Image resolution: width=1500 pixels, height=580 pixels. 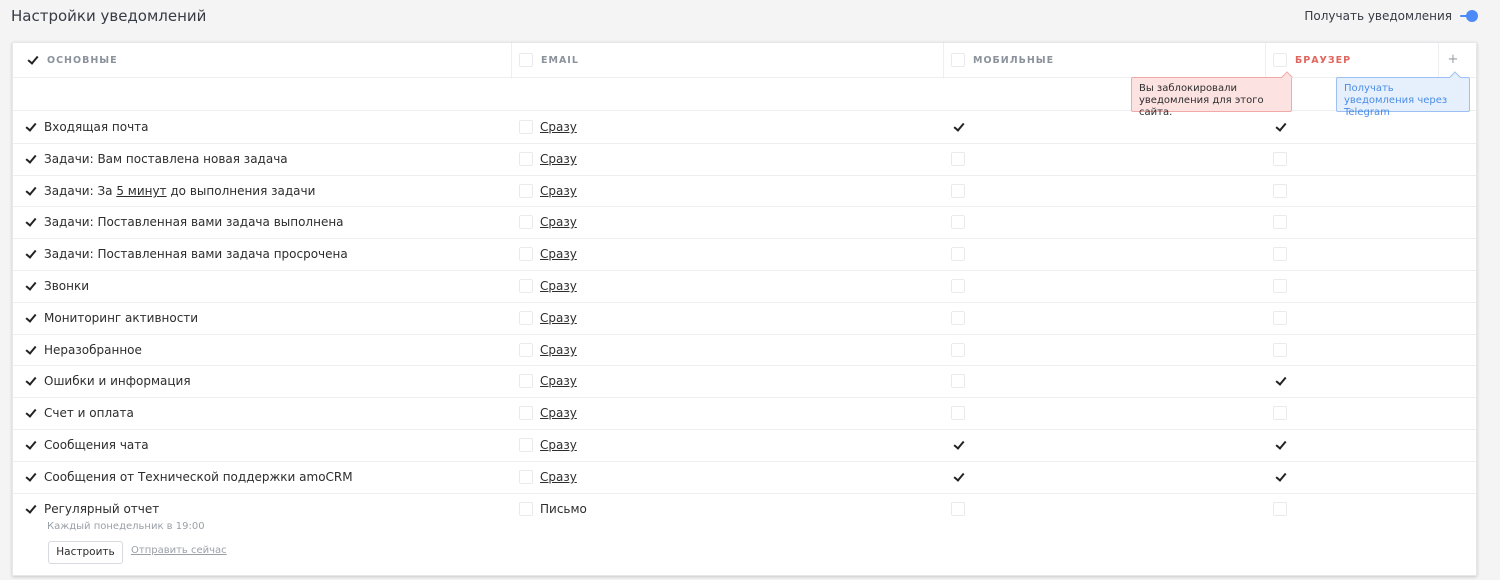 What do you see at coordinates (1403, 94) in the screenshot?
I see `telegram-tooltip: Получать уведомления через Telegram` at bounding box center [1403, 94].